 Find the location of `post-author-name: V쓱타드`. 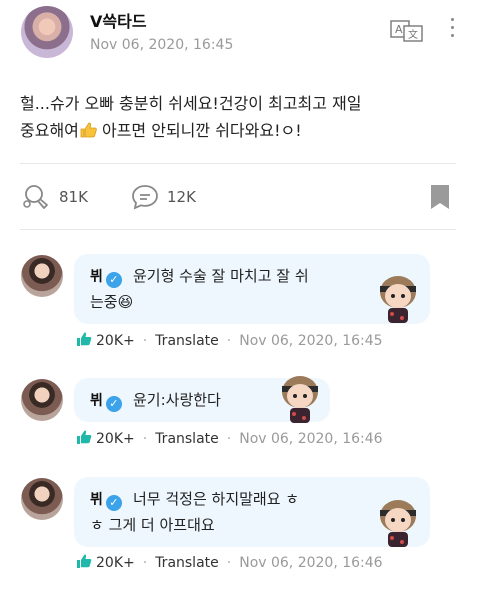

post-author-name: V쓱타드 is located at coordinates (118, 20).